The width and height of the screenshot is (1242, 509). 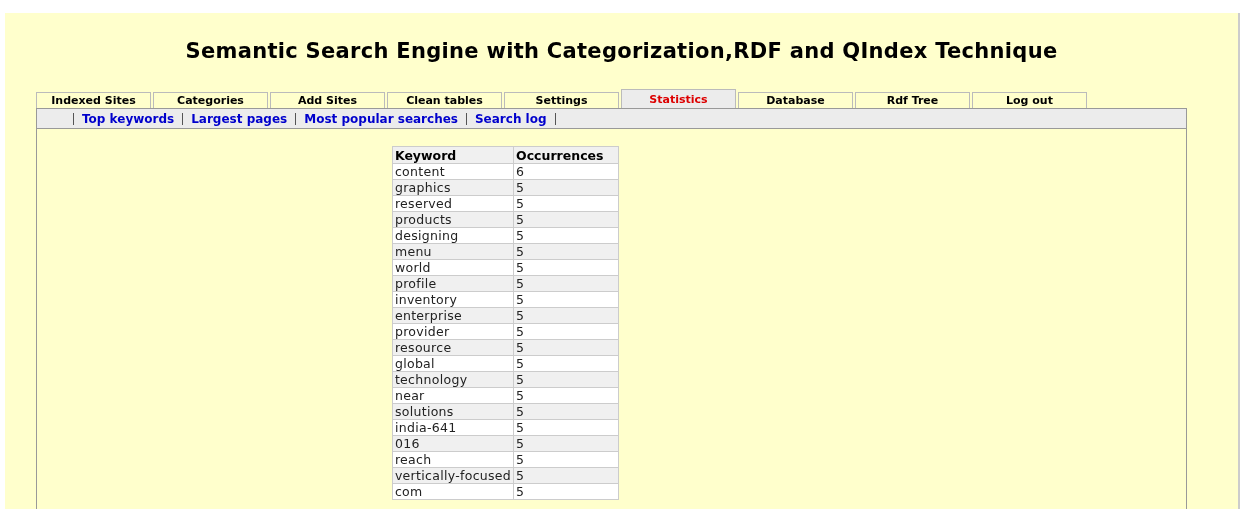 What do you see at coordinates (453, 155) in the screenshot?
I see `column-header: Keyword` at bounding box center [453, 155].